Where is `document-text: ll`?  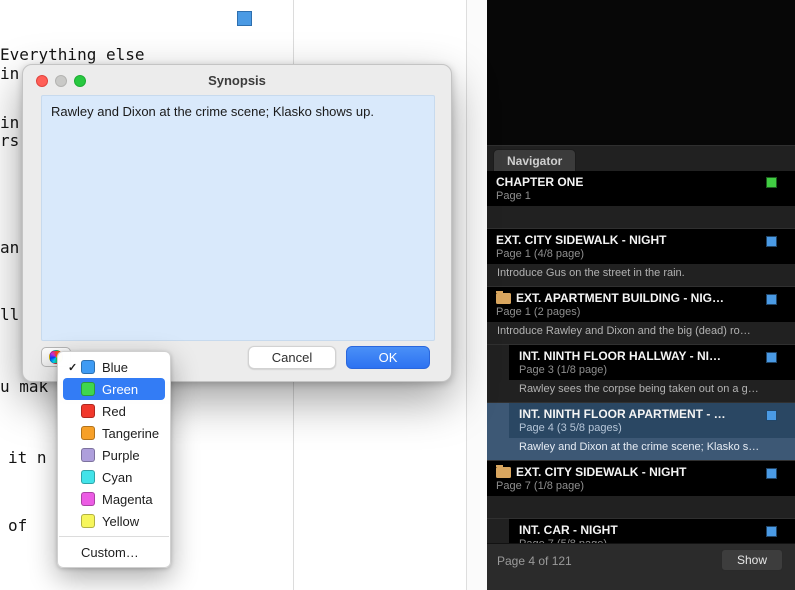
document-text: ll is located at coordinates (10, 314).